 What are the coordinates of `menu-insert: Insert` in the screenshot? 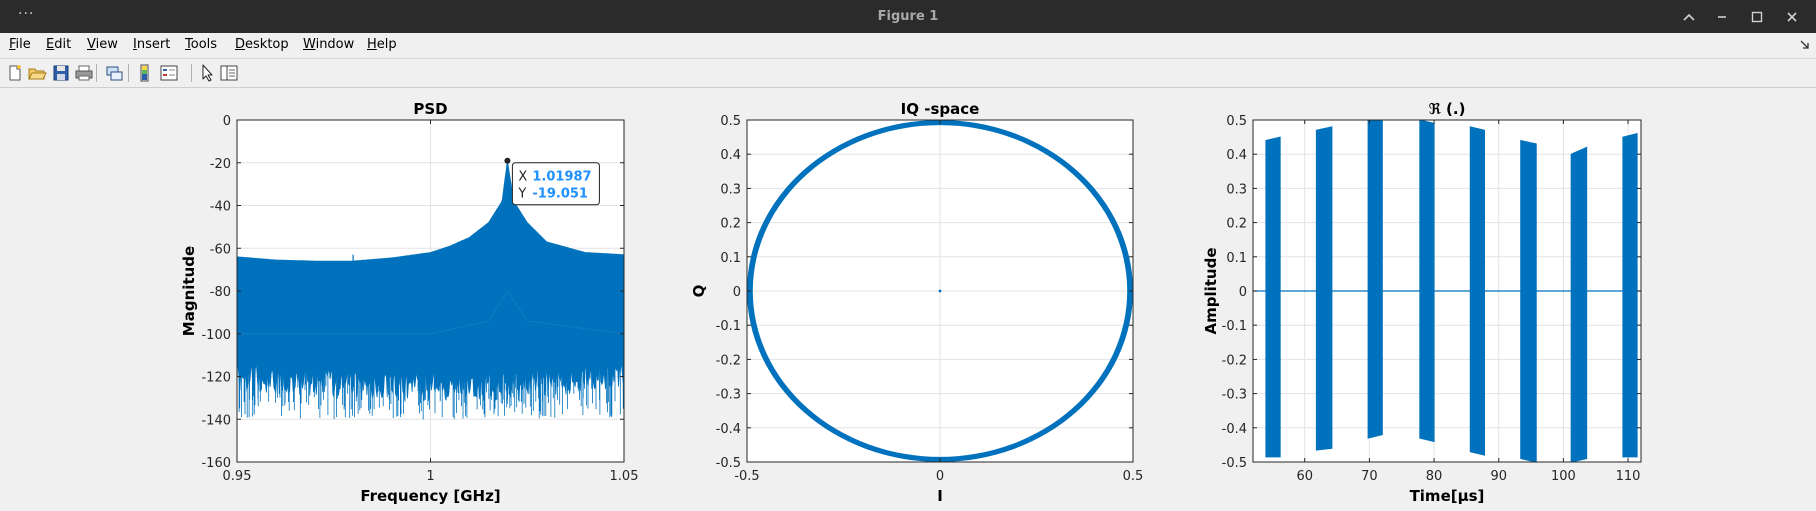 It's located at (151, 44).